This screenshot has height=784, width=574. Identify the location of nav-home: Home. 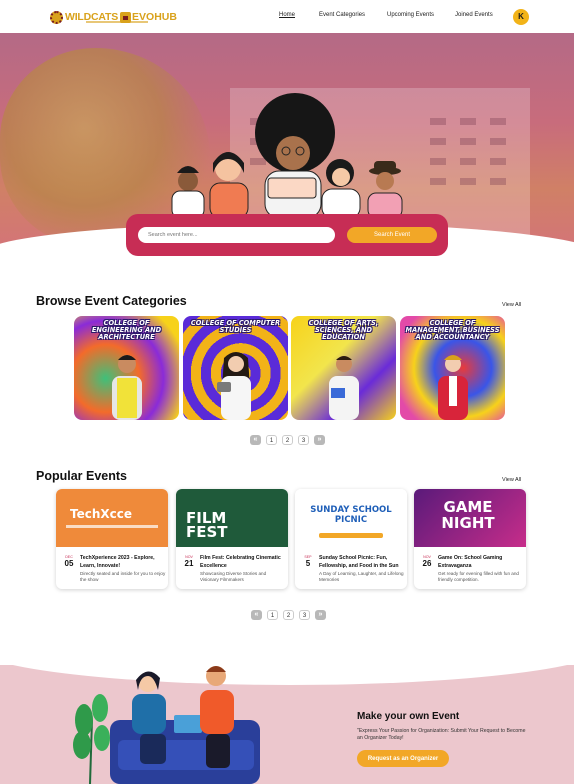
(287, 15).